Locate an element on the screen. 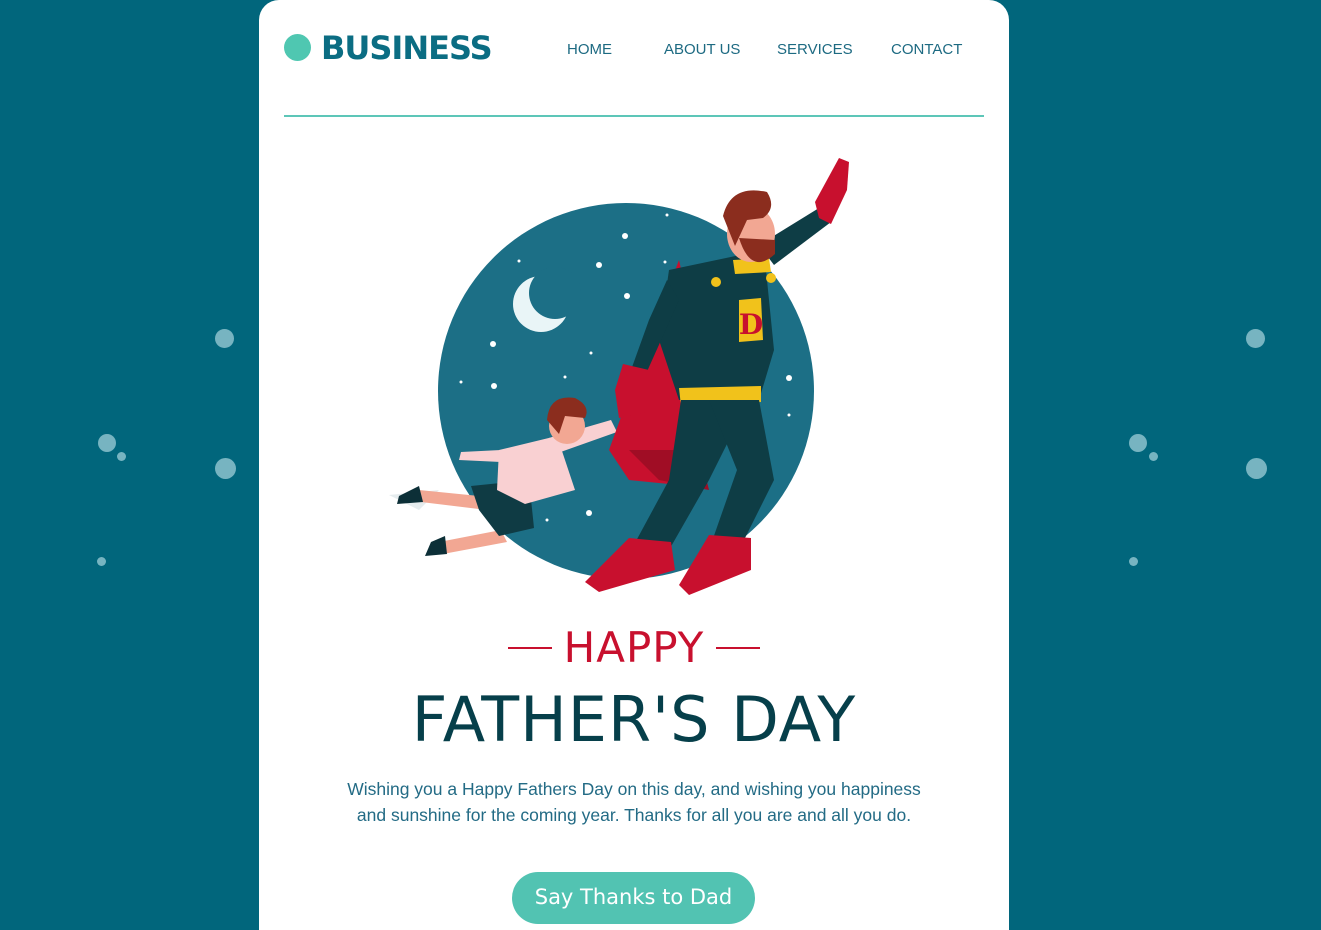 The height and width of the screenshot is (930, 1321). decorative-line-left is located at coordinates (529, 648).